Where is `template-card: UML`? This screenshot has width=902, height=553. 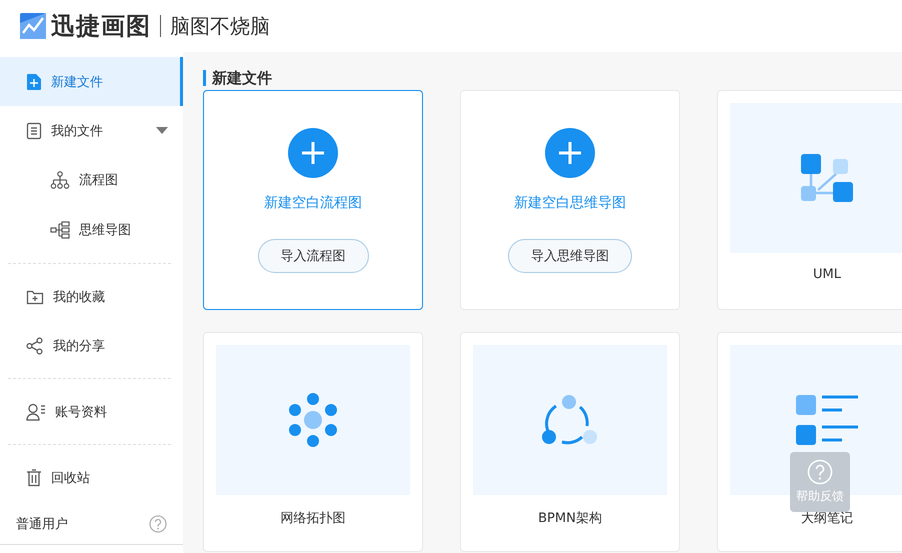 template-card: UML is located at coordinates (809, 200).